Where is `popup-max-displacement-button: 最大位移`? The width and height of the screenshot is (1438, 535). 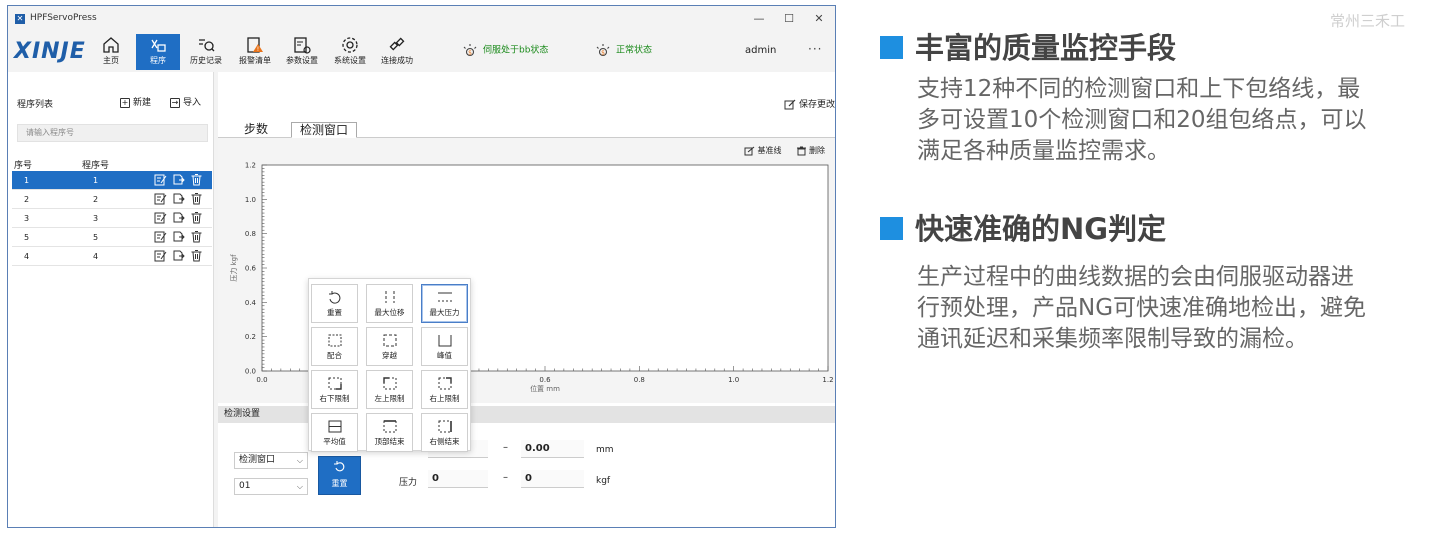
popup-max-displacement-button: 最大位移 is located at coordinates (389, 303).